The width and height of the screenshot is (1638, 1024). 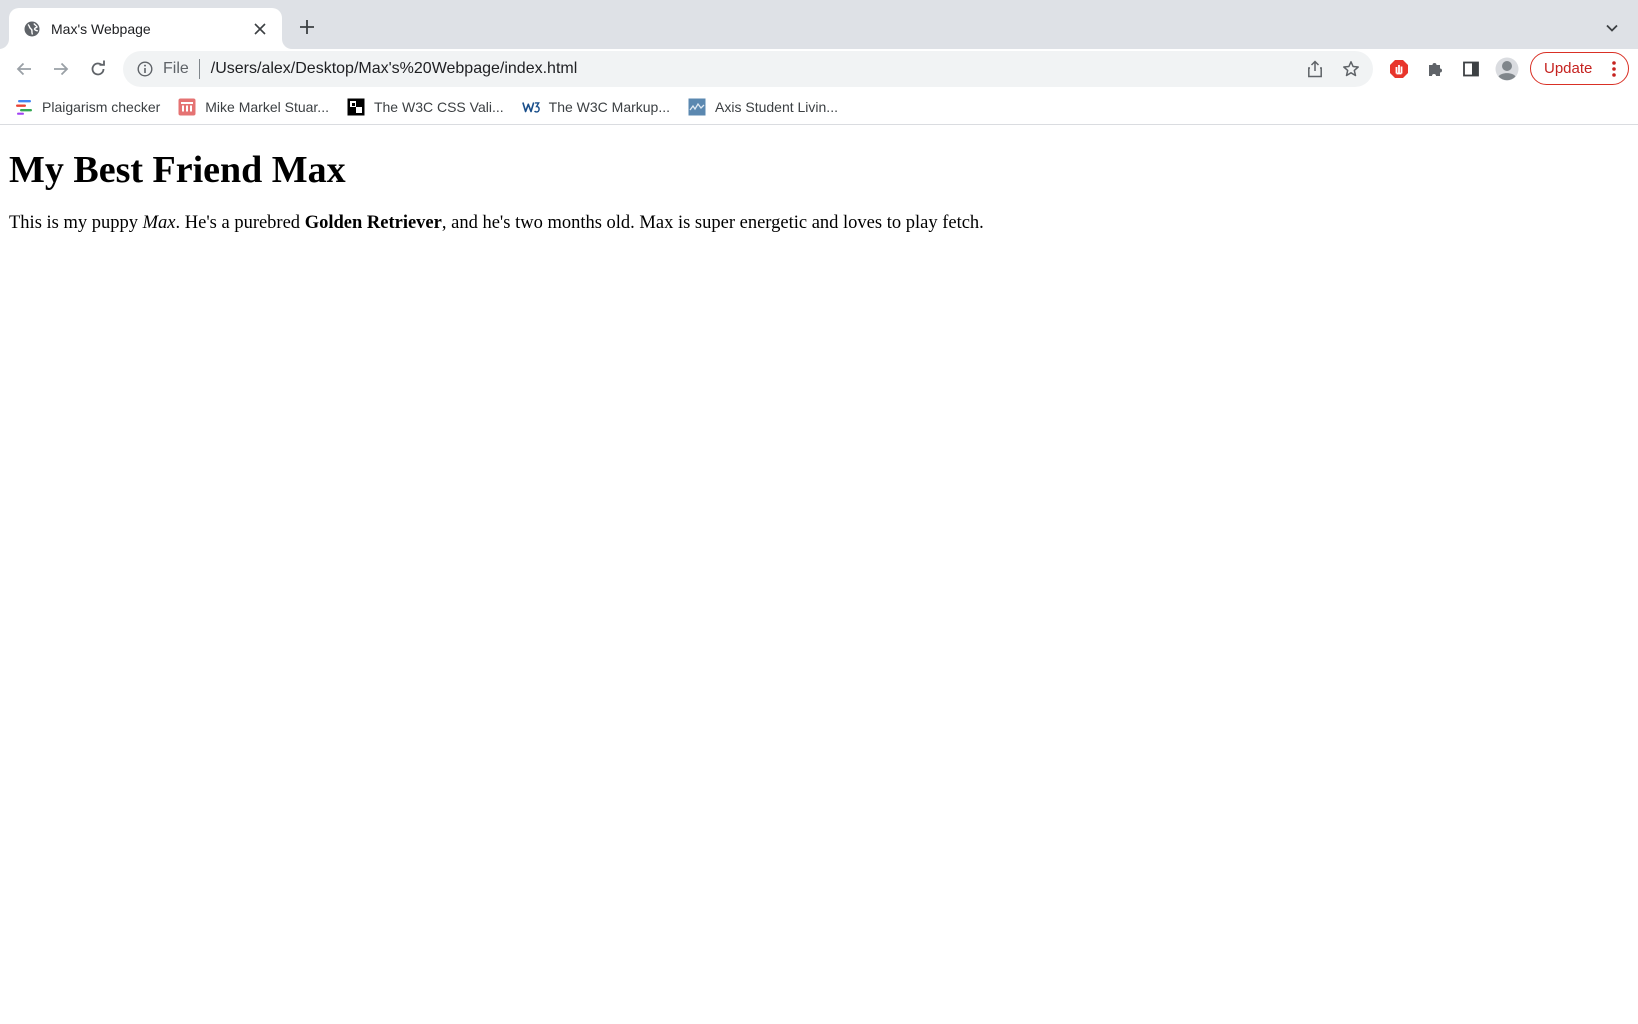 I want to click on reload-button, so click(x=98, y=69).